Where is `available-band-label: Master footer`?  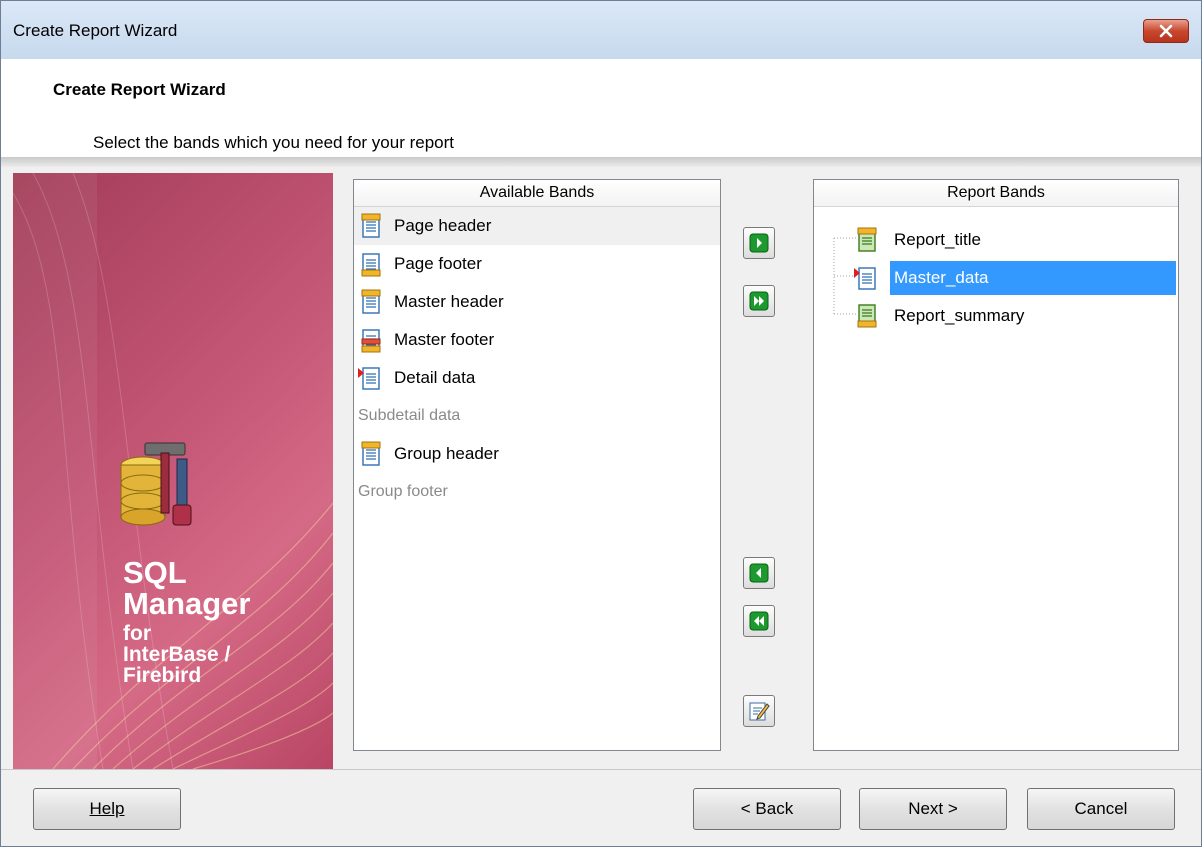 available-band-label: Master footer is located at coordinates (444, 339).